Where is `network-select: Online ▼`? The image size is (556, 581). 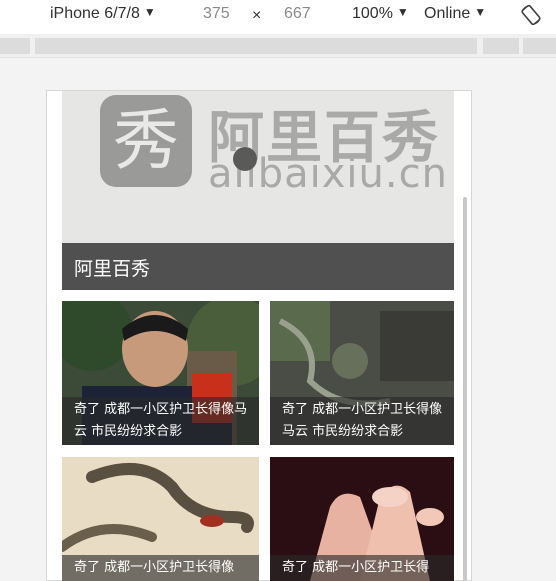 network-select: Online ▼ is located at coordinates (455, 14).